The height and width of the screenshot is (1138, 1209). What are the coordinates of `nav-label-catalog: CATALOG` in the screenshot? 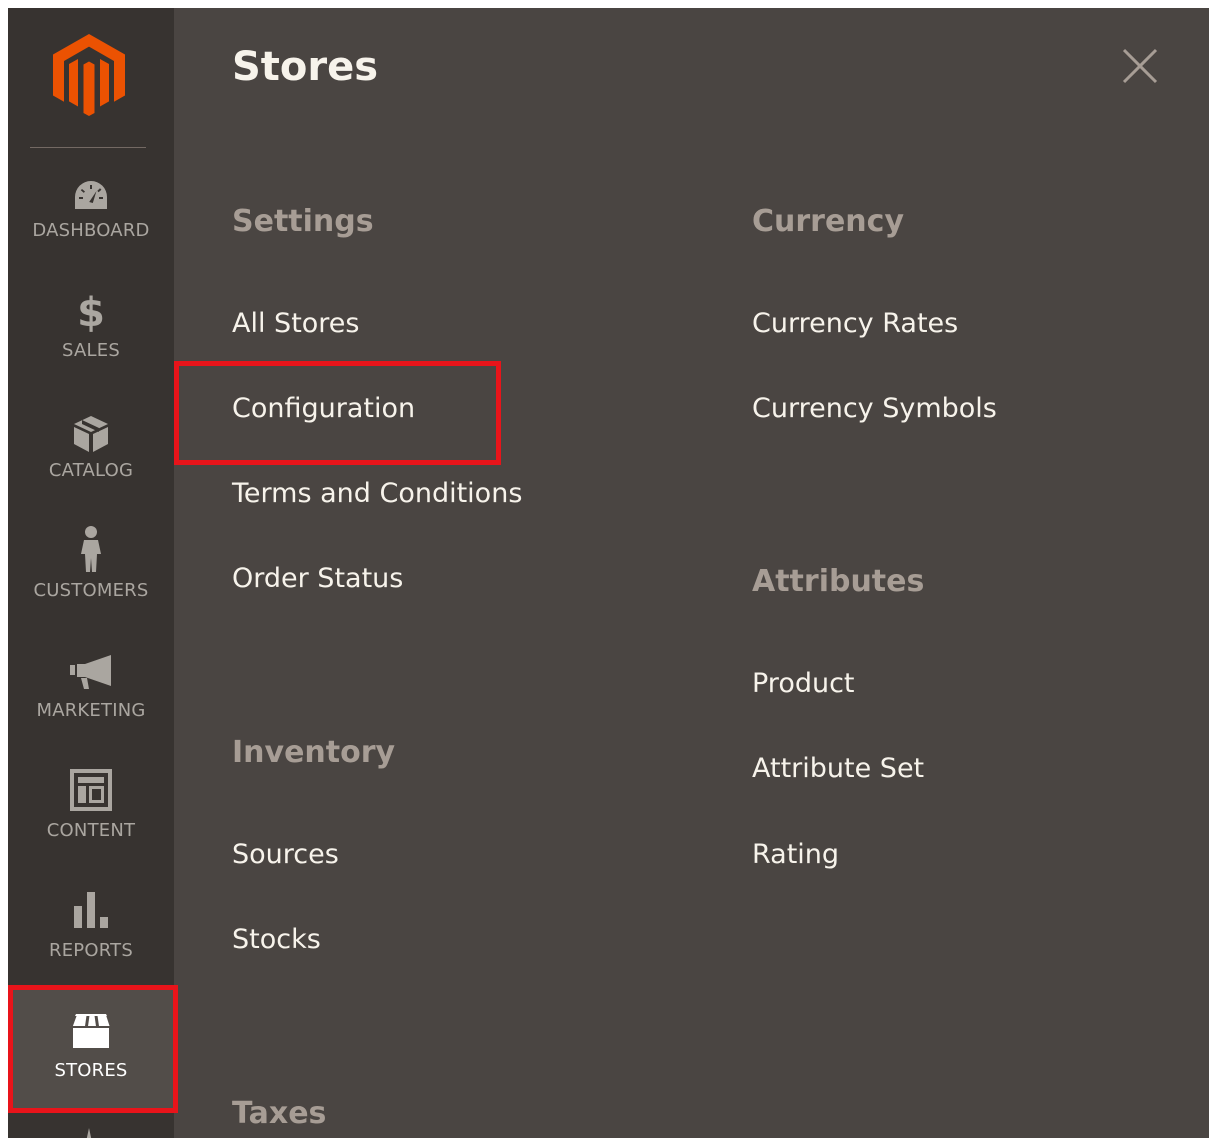 It's located at (91, 470).